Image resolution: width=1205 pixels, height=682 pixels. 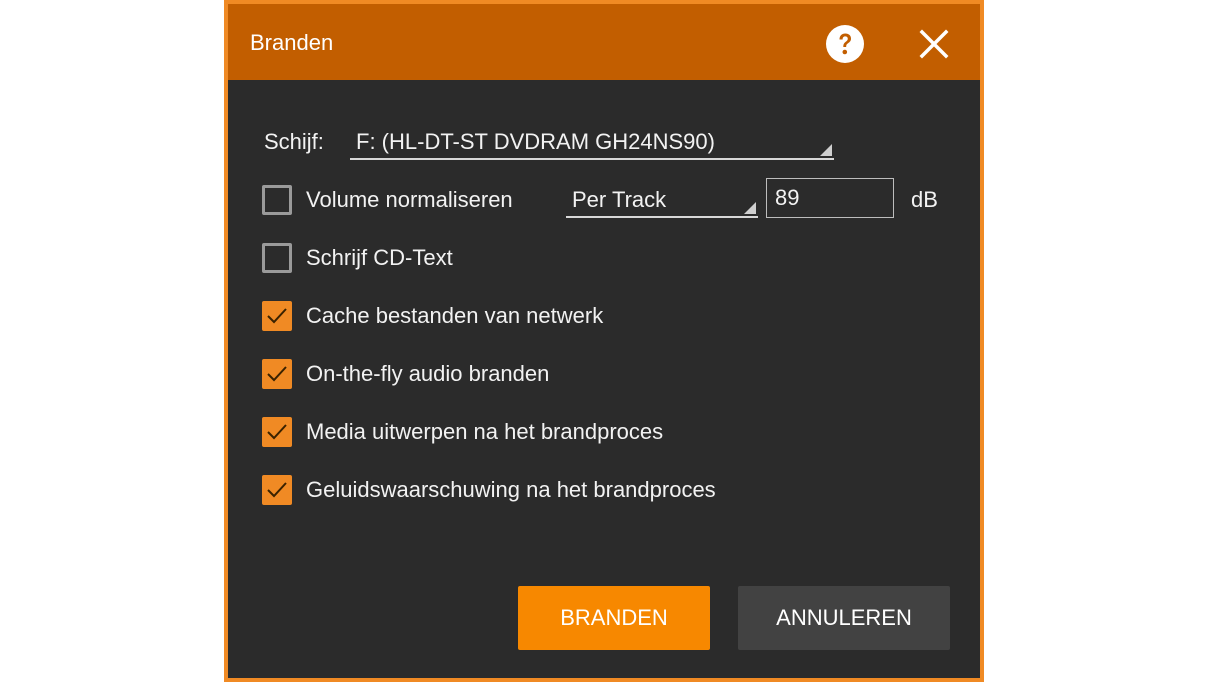 I want to click on drive-label: Schijf:, so click(x=294, y=141).